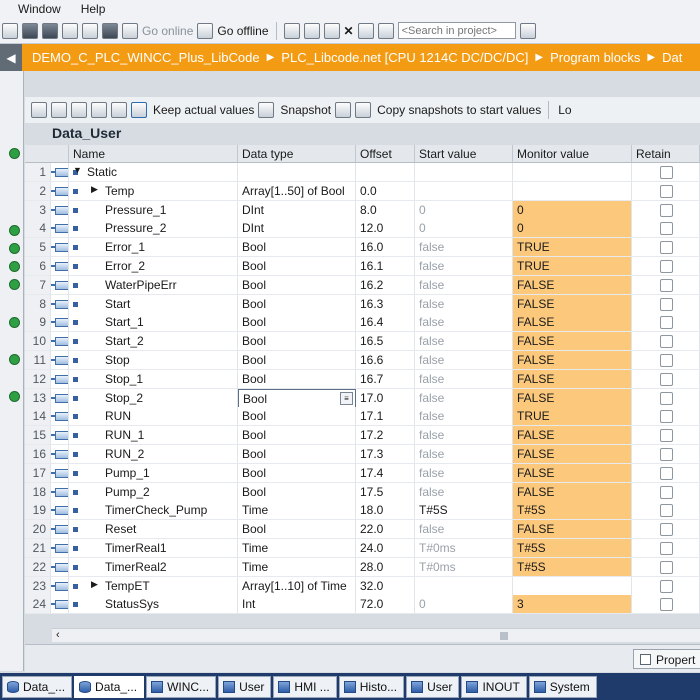 The height and width of the screenshot is (700, 700). I want to click on type-dropdown-icon: ≡, so click(346, 398).